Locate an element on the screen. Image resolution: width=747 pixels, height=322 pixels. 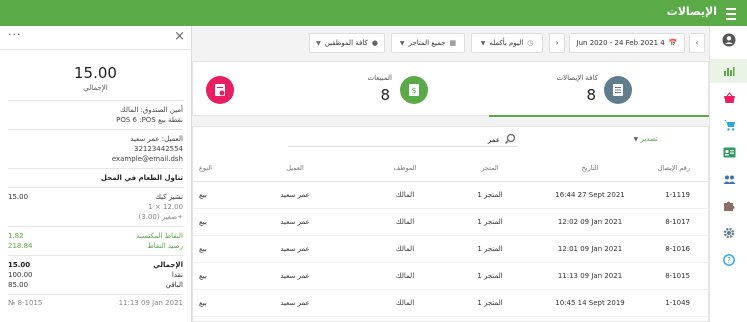
help-icon: ? is located at coordinates (729, 260).